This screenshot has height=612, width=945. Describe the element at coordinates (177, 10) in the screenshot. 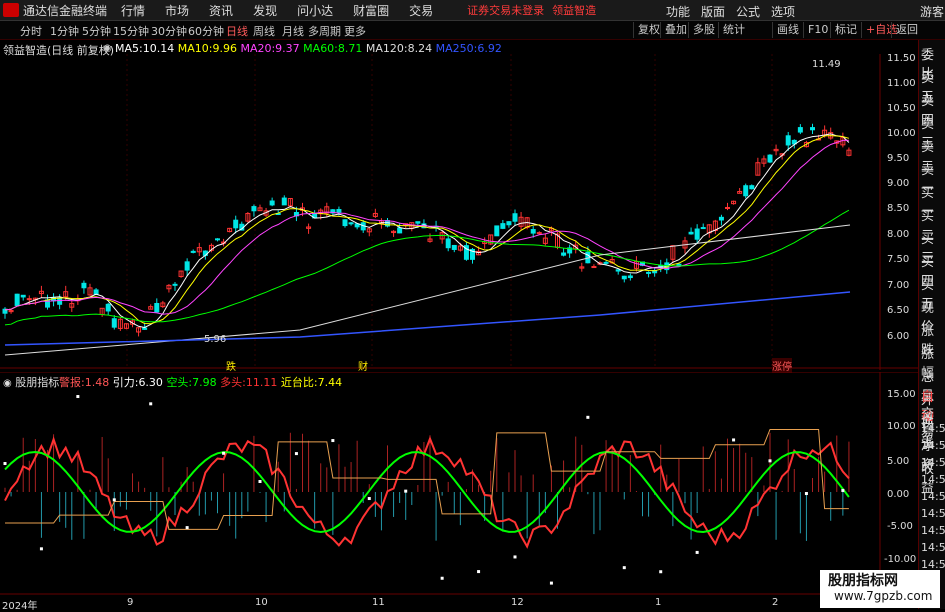

I see `menu-market: 市场` at that location.